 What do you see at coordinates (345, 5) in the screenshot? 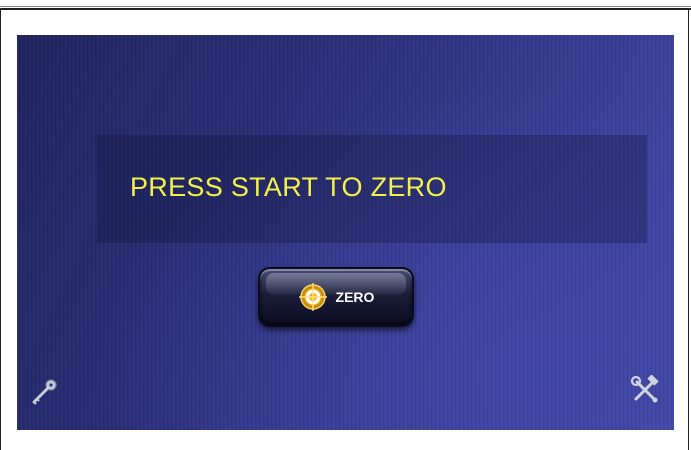
I see `top-bar` at bounding box center [345, 5].